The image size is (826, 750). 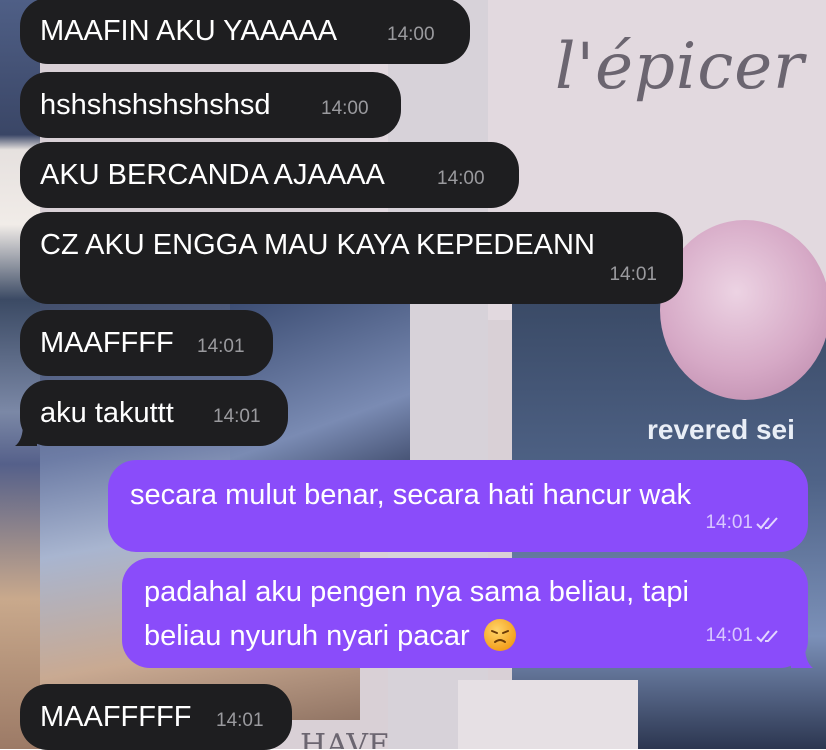 I want to click on message-text-line: padahal aku pengen nya sama beliau, tapi, so click(x=416, y=592).